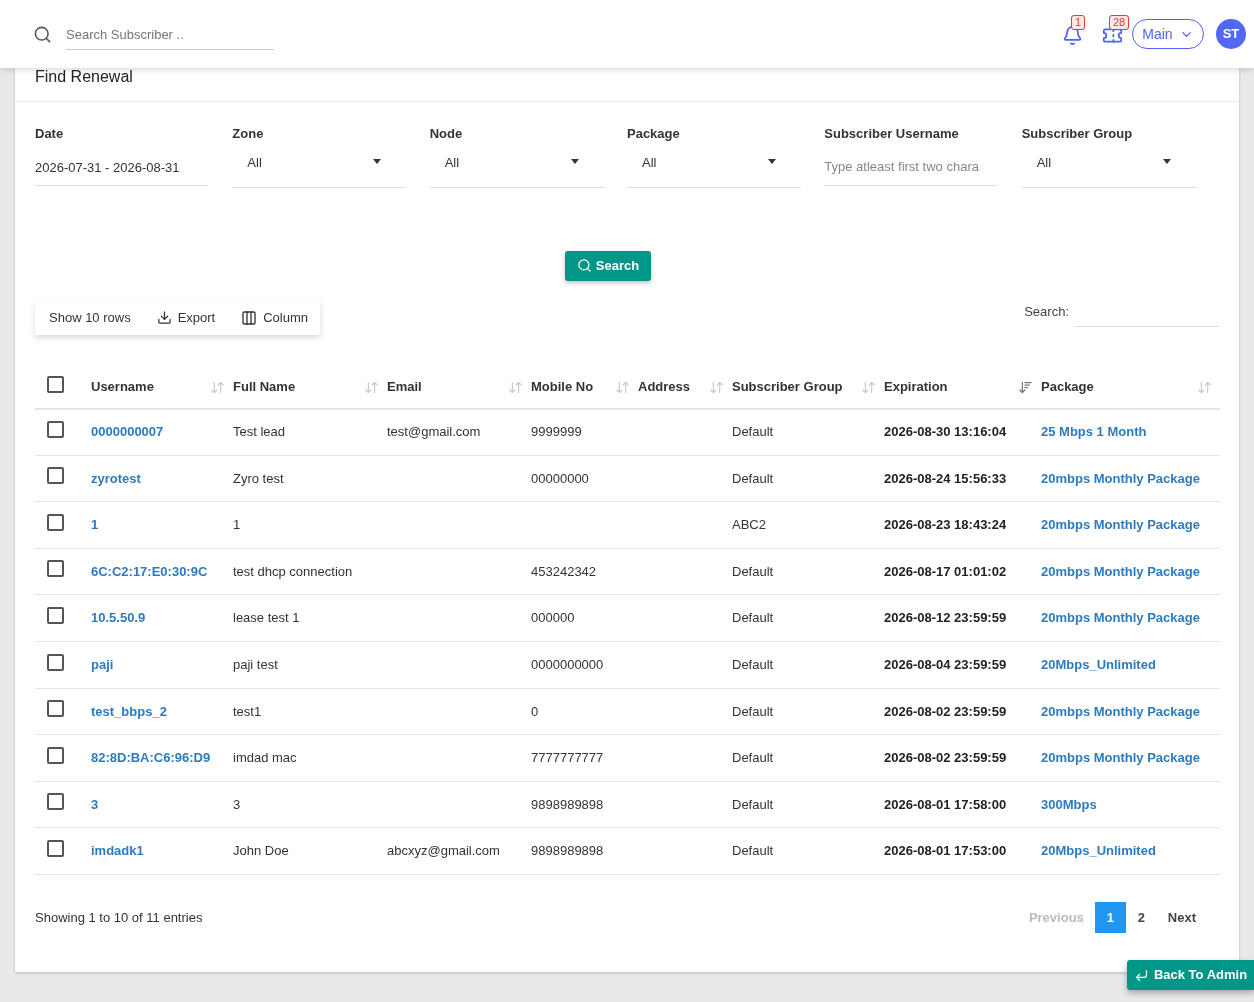 The width and height of the screenshot is (1254, 1002). Describe the element at coordinates (248, 134) in the screenshot. I see `filter-label: Zone` at that location.